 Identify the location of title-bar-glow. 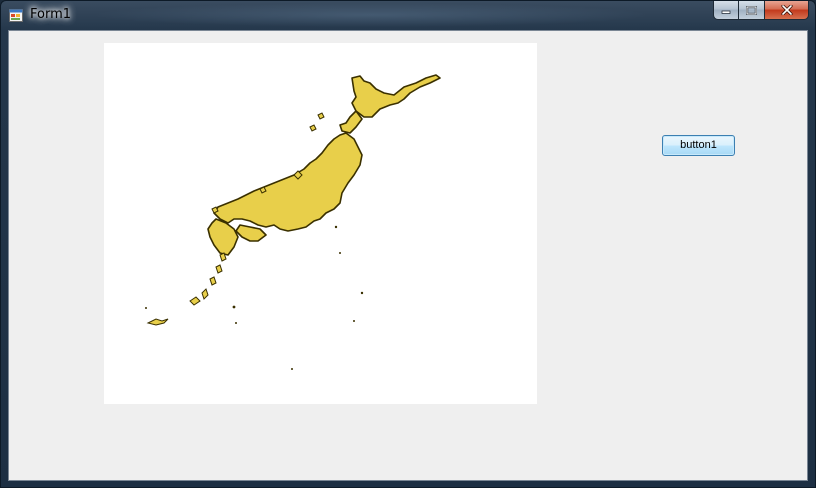
(371, 15).